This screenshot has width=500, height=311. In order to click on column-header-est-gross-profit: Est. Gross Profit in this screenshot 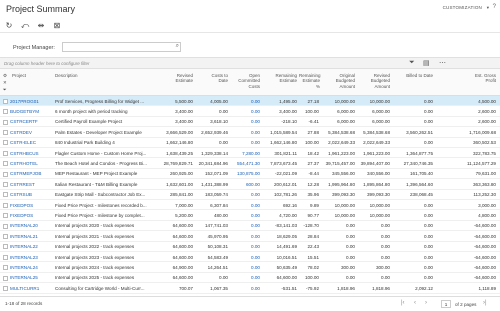, I will do `click(481, 78)`.